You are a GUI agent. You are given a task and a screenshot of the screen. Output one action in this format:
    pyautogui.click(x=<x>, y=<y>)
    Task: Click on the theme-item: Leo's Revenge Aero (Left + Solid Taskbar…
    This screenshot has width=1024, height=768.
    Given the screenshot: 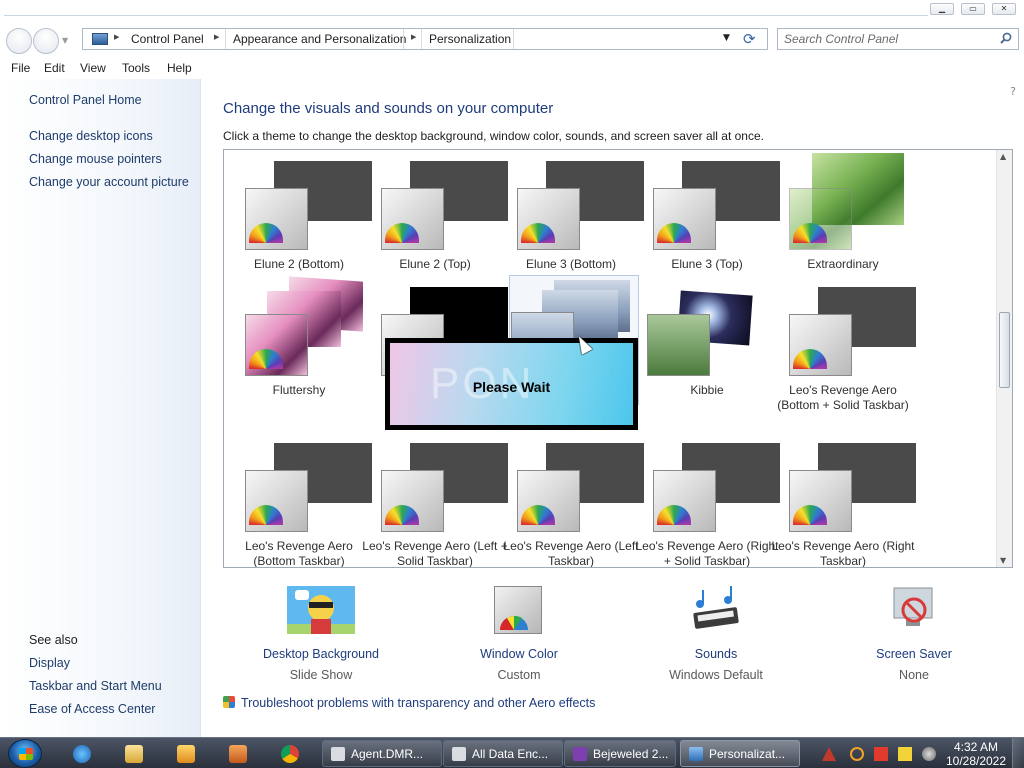 What is the action you would take?
    pyautogui.click(x=435, y=501)
    